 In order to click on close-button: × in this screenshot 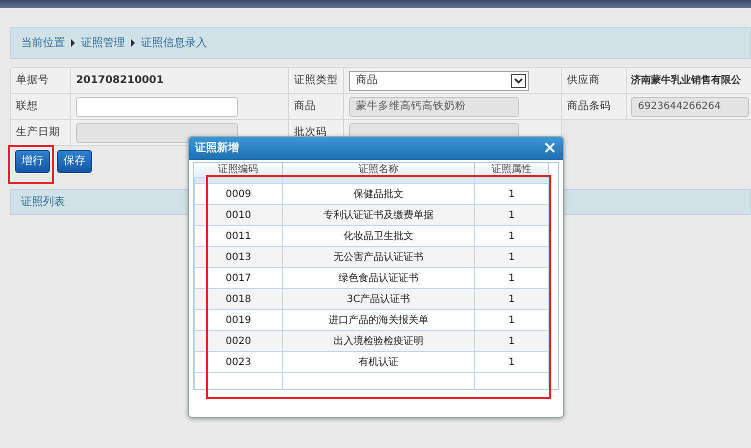, I will do `click(549, 148)`.